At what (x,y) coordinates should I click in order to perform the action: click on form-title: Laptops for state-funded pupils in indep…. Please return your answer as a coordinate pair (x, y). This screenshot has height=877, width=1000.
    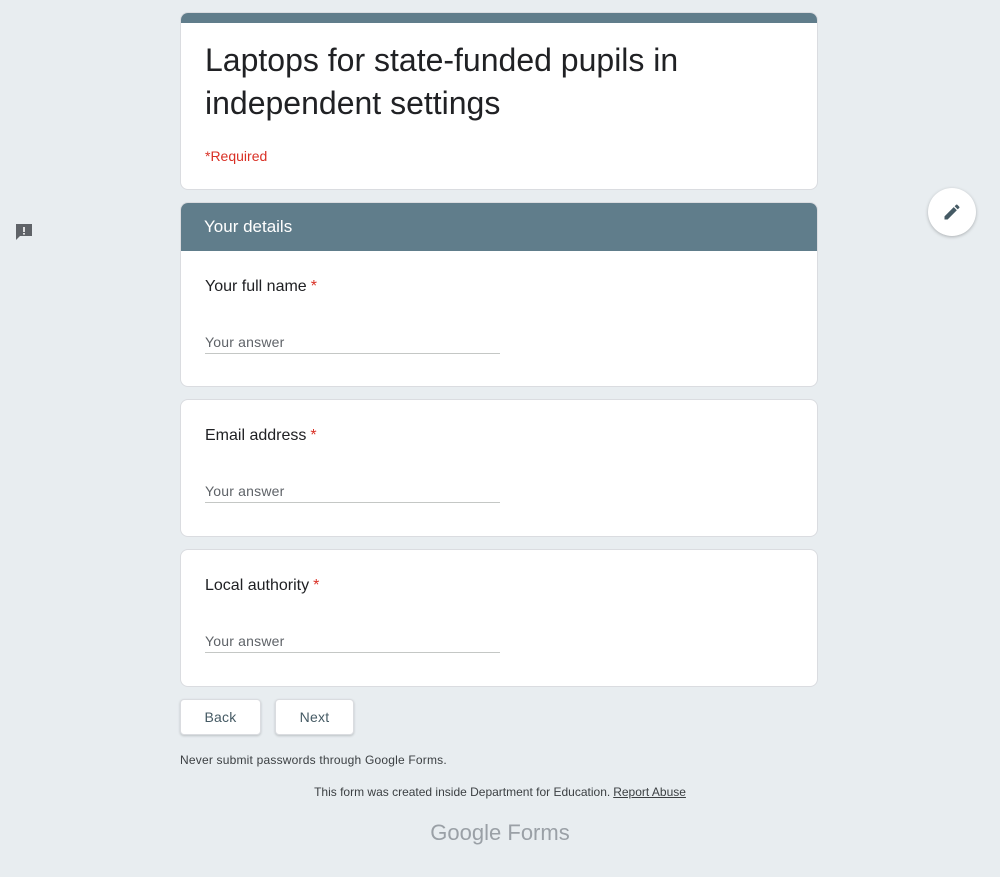
    Looking at the image, I should click on (442, 81).